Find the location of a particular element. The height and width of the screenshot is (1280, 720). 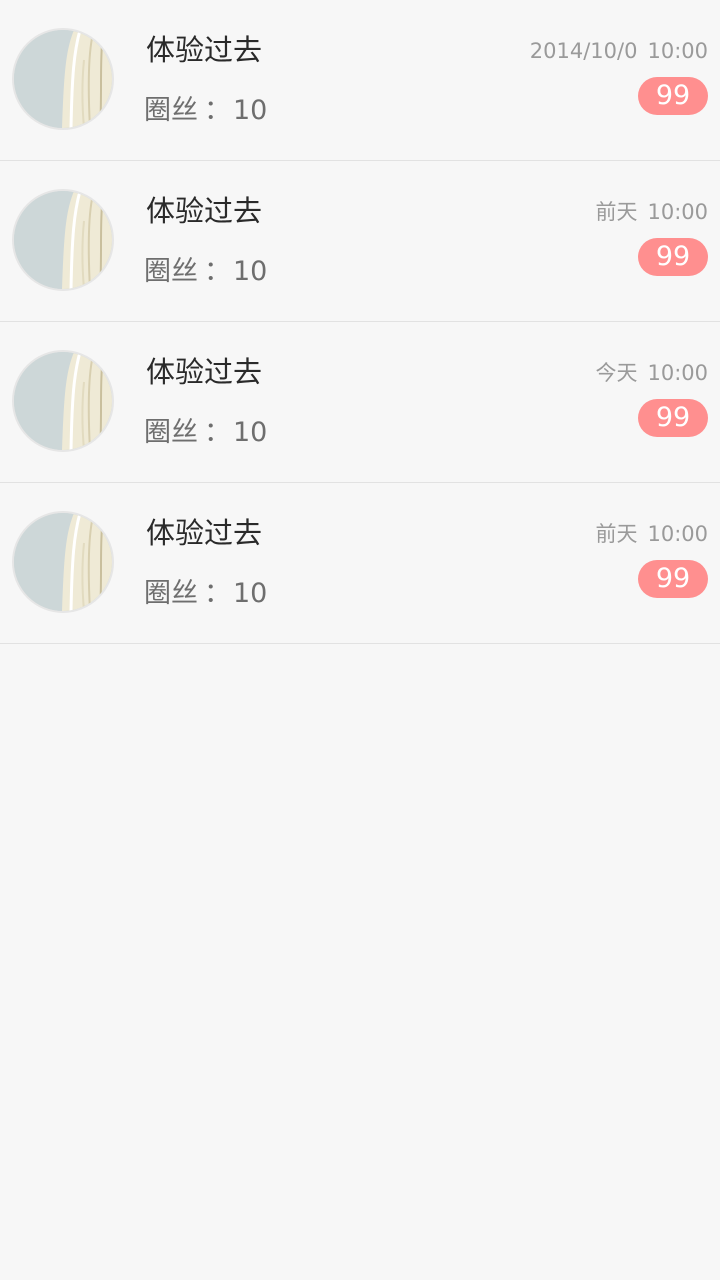

list-item: 体验过去 圈丝 ：10 今天 10:00 99 is located at coordinates (360, 402).